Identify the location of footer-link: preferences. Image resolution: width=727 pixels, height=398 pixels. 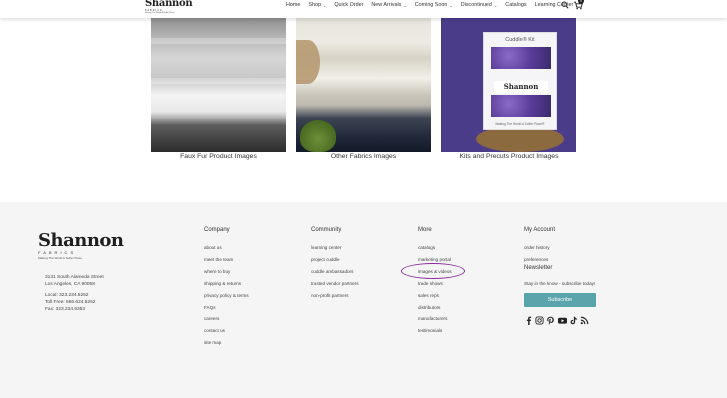
(536, 259).